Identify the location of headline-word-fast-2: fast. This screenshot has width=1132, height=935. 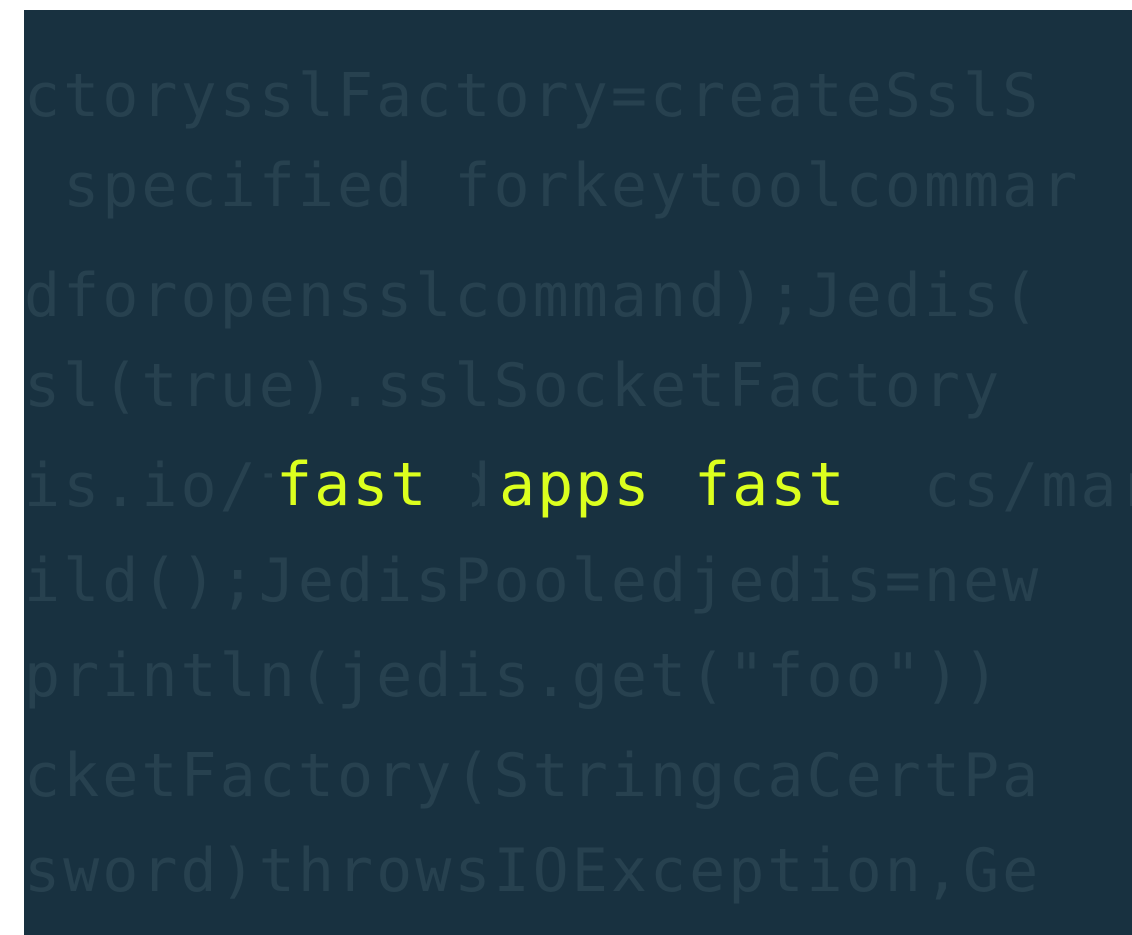
(770, 485).